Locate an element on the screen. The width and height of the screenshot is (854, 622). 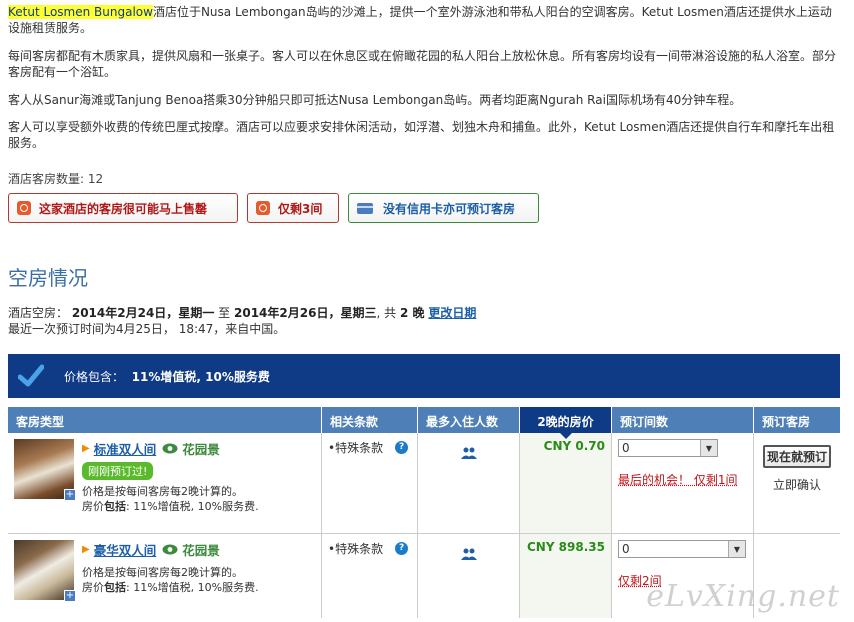
book-now-button: 现在就预订 is located at coordinates (796, 456).